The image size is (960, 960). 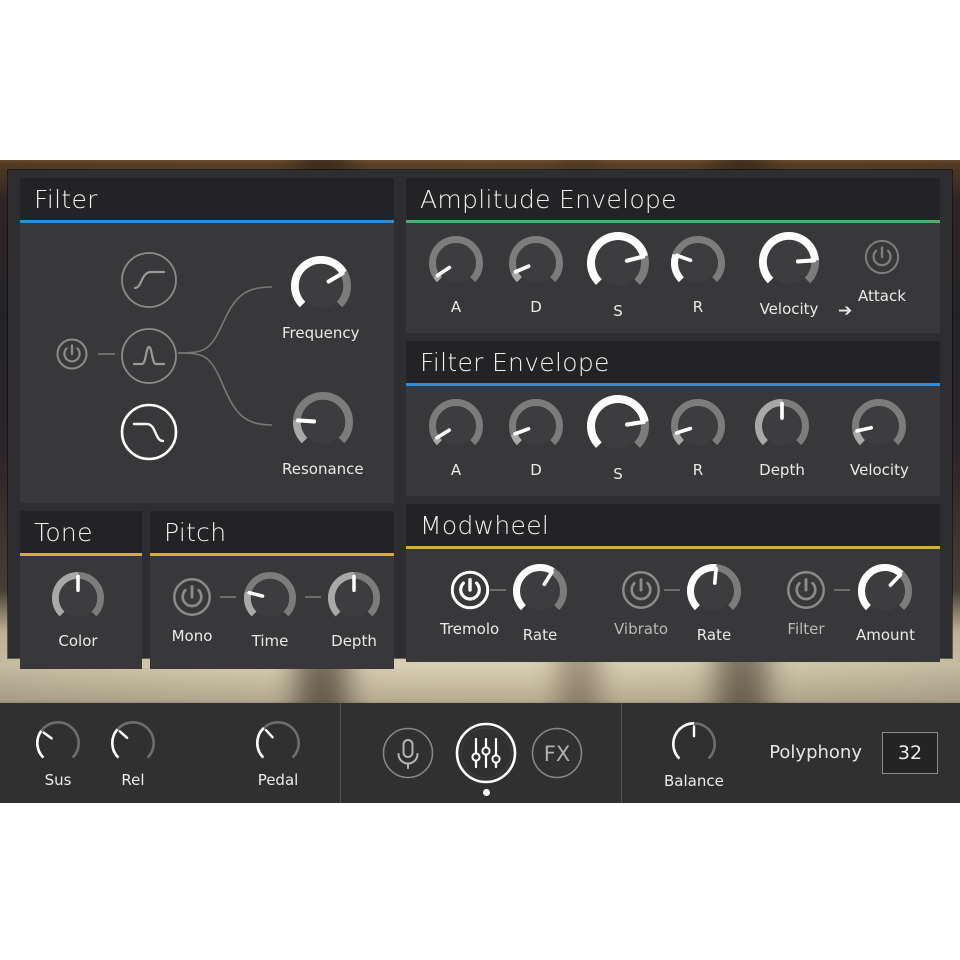 What do you see at coordinates (486, 792) in the screenshot?
I see `active-tab-indicator` at bounding box center [486, 792].